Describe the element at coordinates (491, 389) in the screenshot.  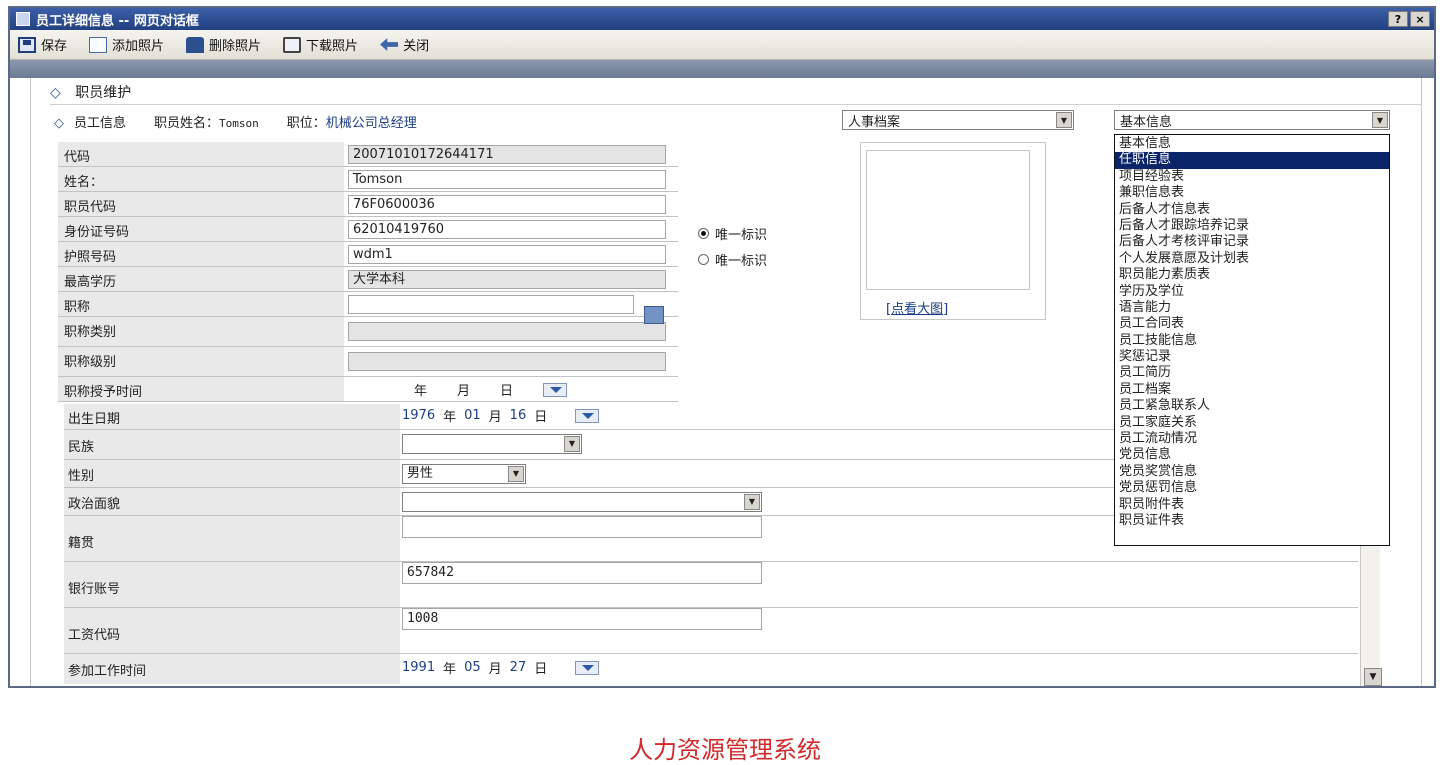
I see `title-date-picker: 年 月 日` at that location.